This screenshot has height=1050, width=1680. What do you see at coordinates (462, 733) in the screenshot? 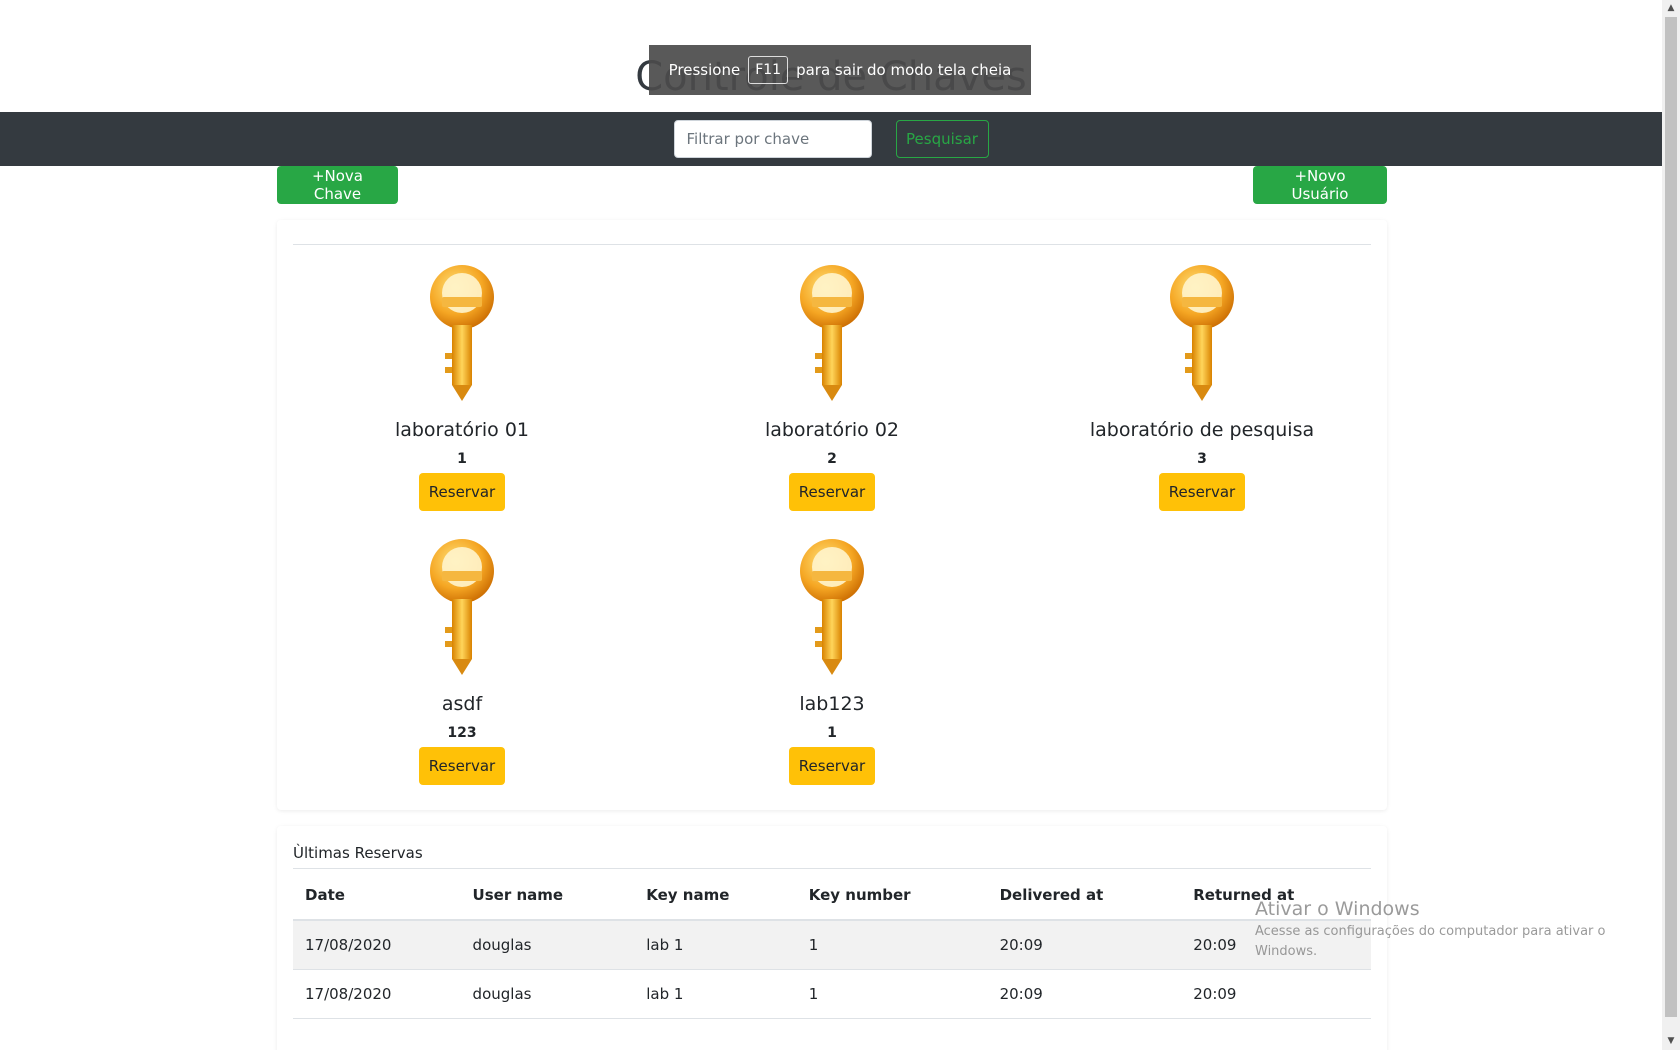
I see `key-number: 123` at bounding box center [462, 733].